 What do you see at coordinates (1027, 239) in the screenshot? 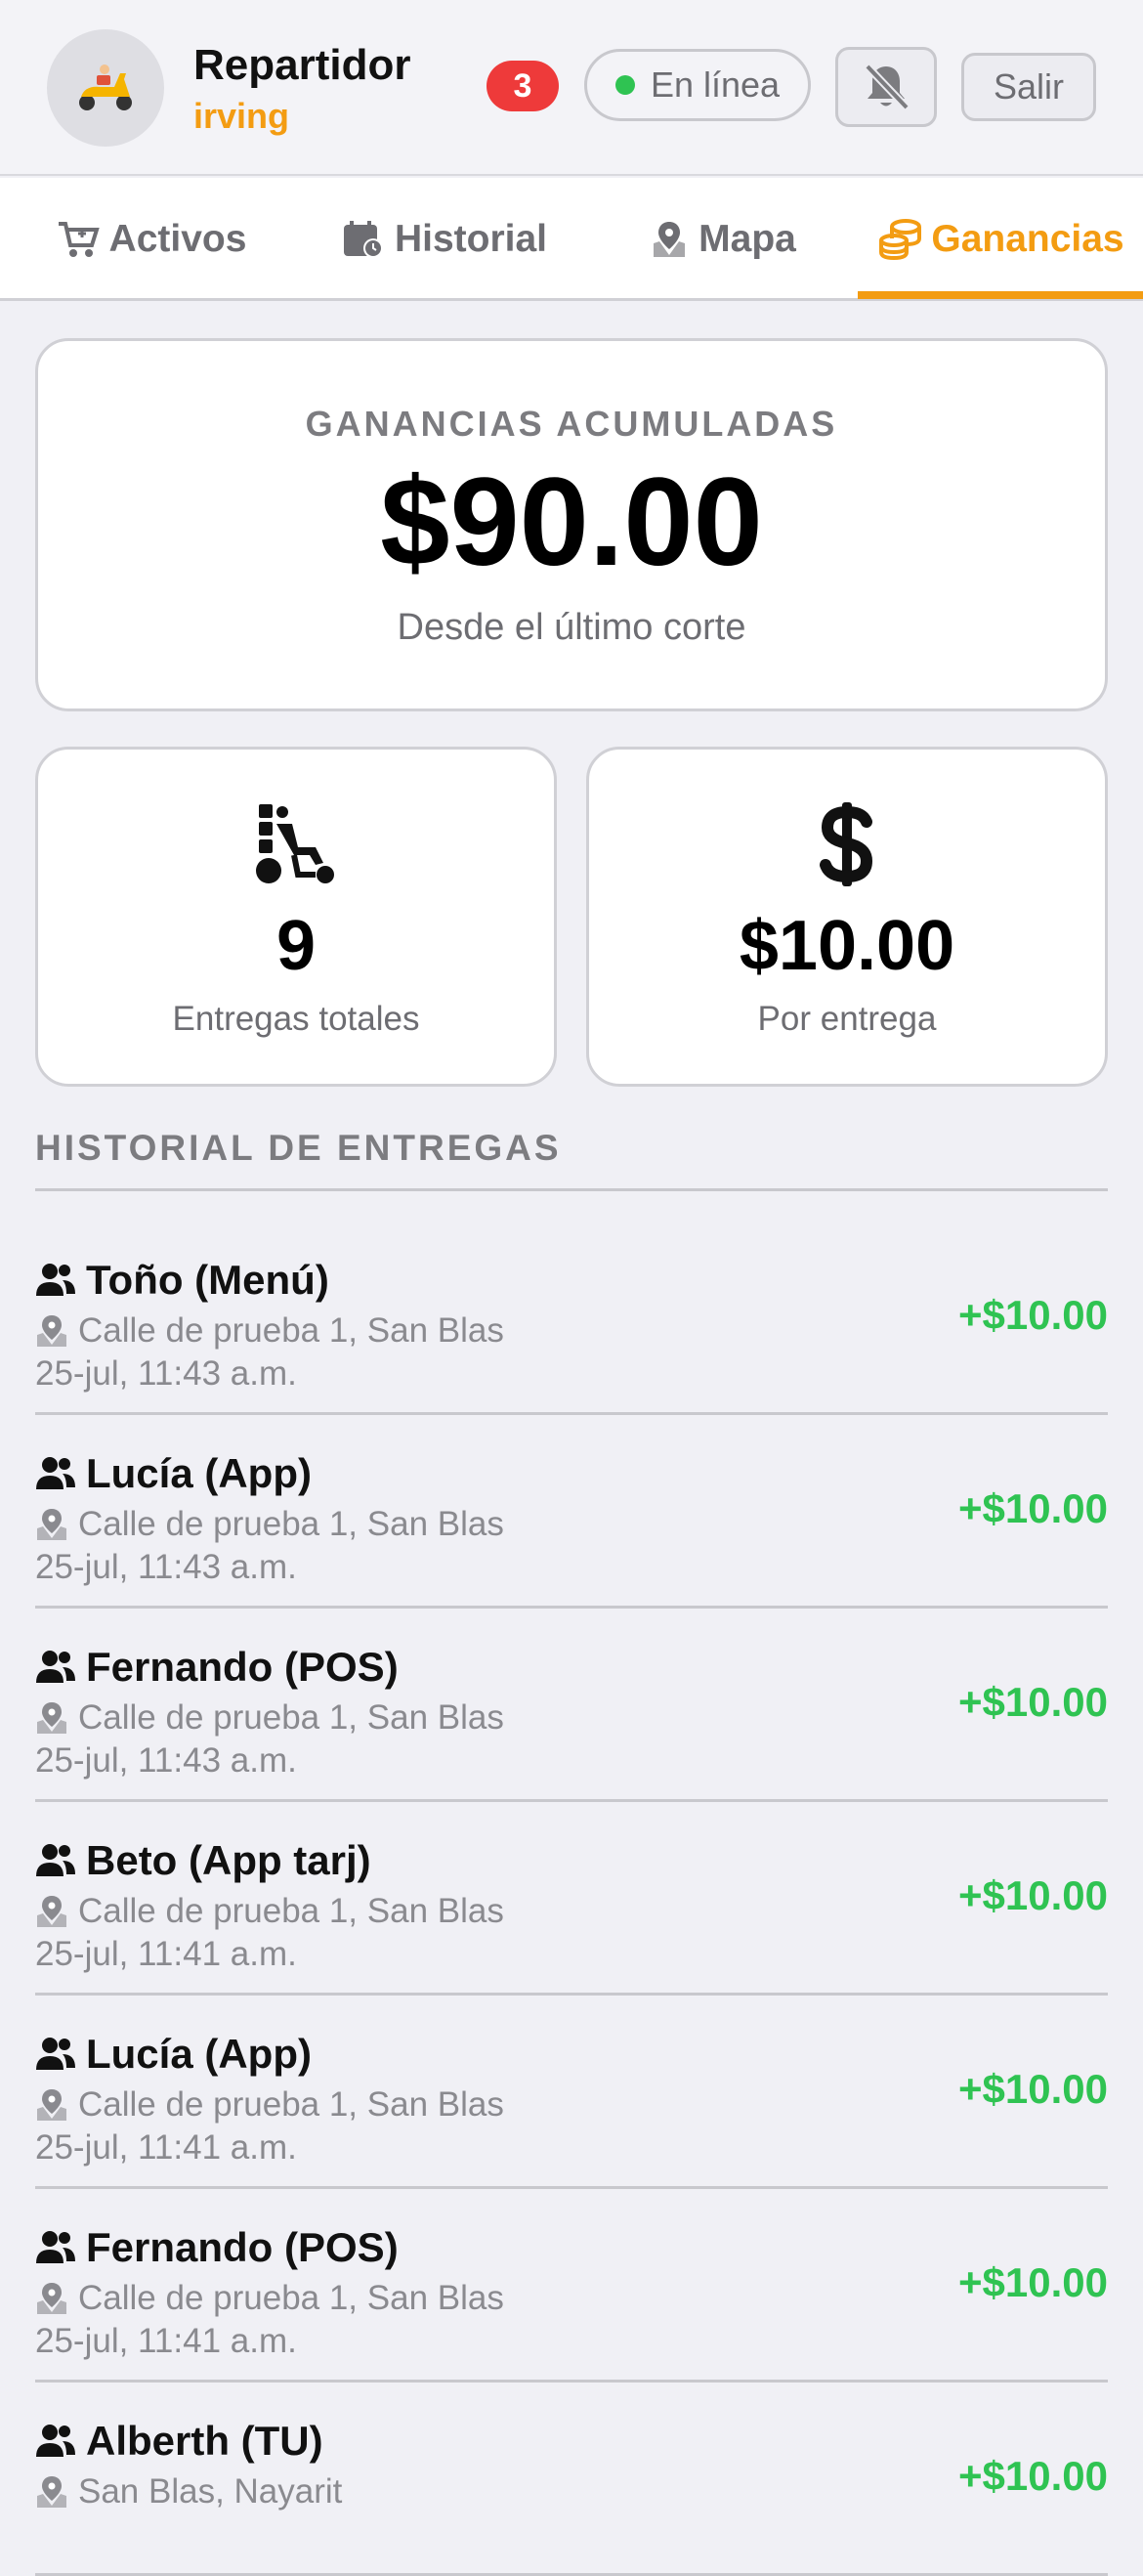
I see `tab-label: Ganancias` at bounding box center [1027, 239].